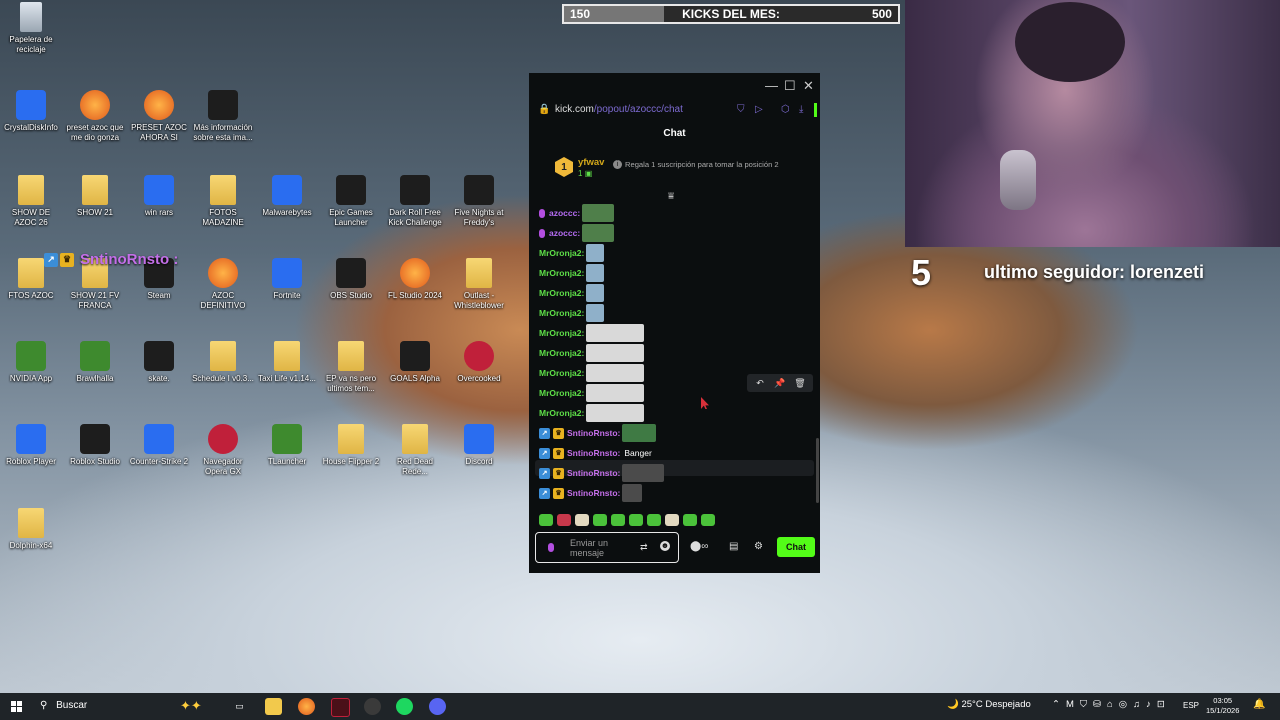  Describe the element at coordinates (607, 547) in the screenshot. I see `chat-input: Enviar un mensaje ⇄ ☻` at that location.